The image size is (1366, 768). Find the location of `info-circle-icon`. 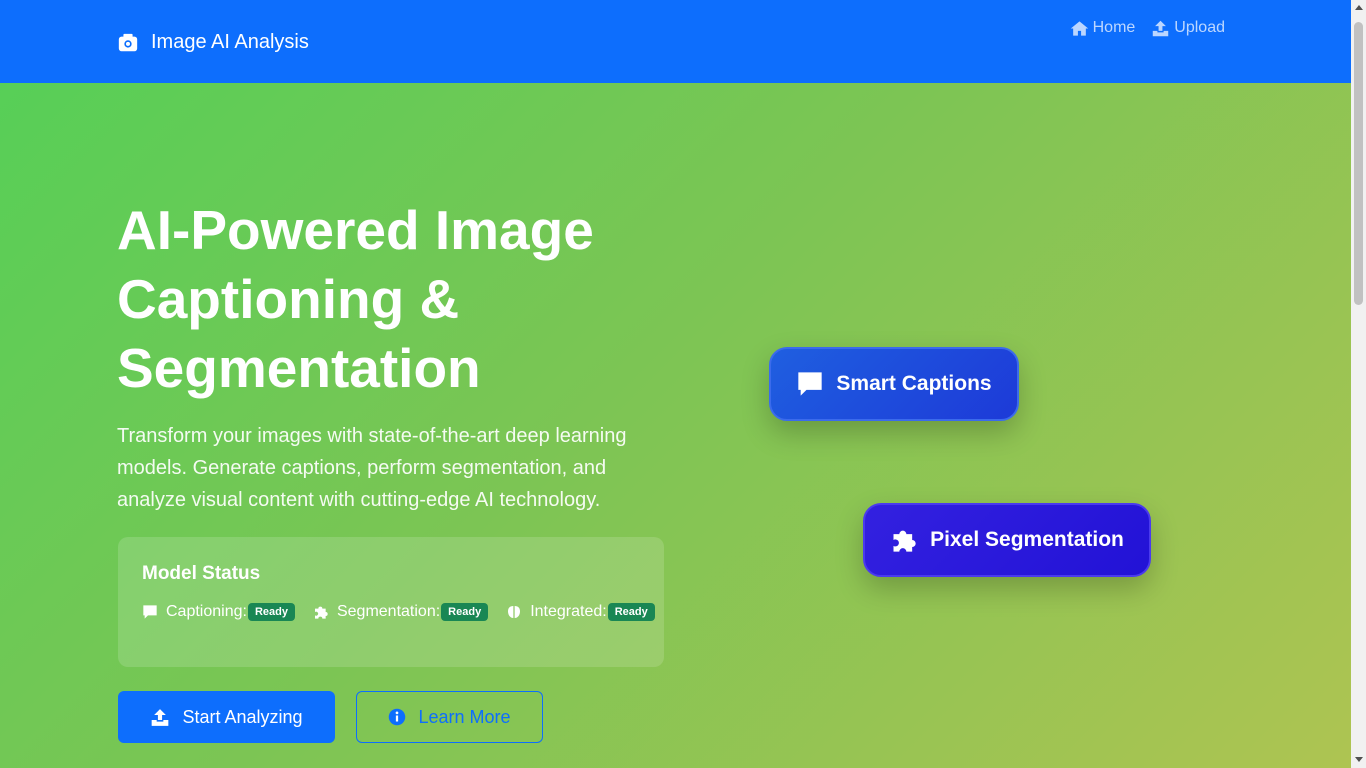

info-circle-icon is located at coordinates (397, 717).